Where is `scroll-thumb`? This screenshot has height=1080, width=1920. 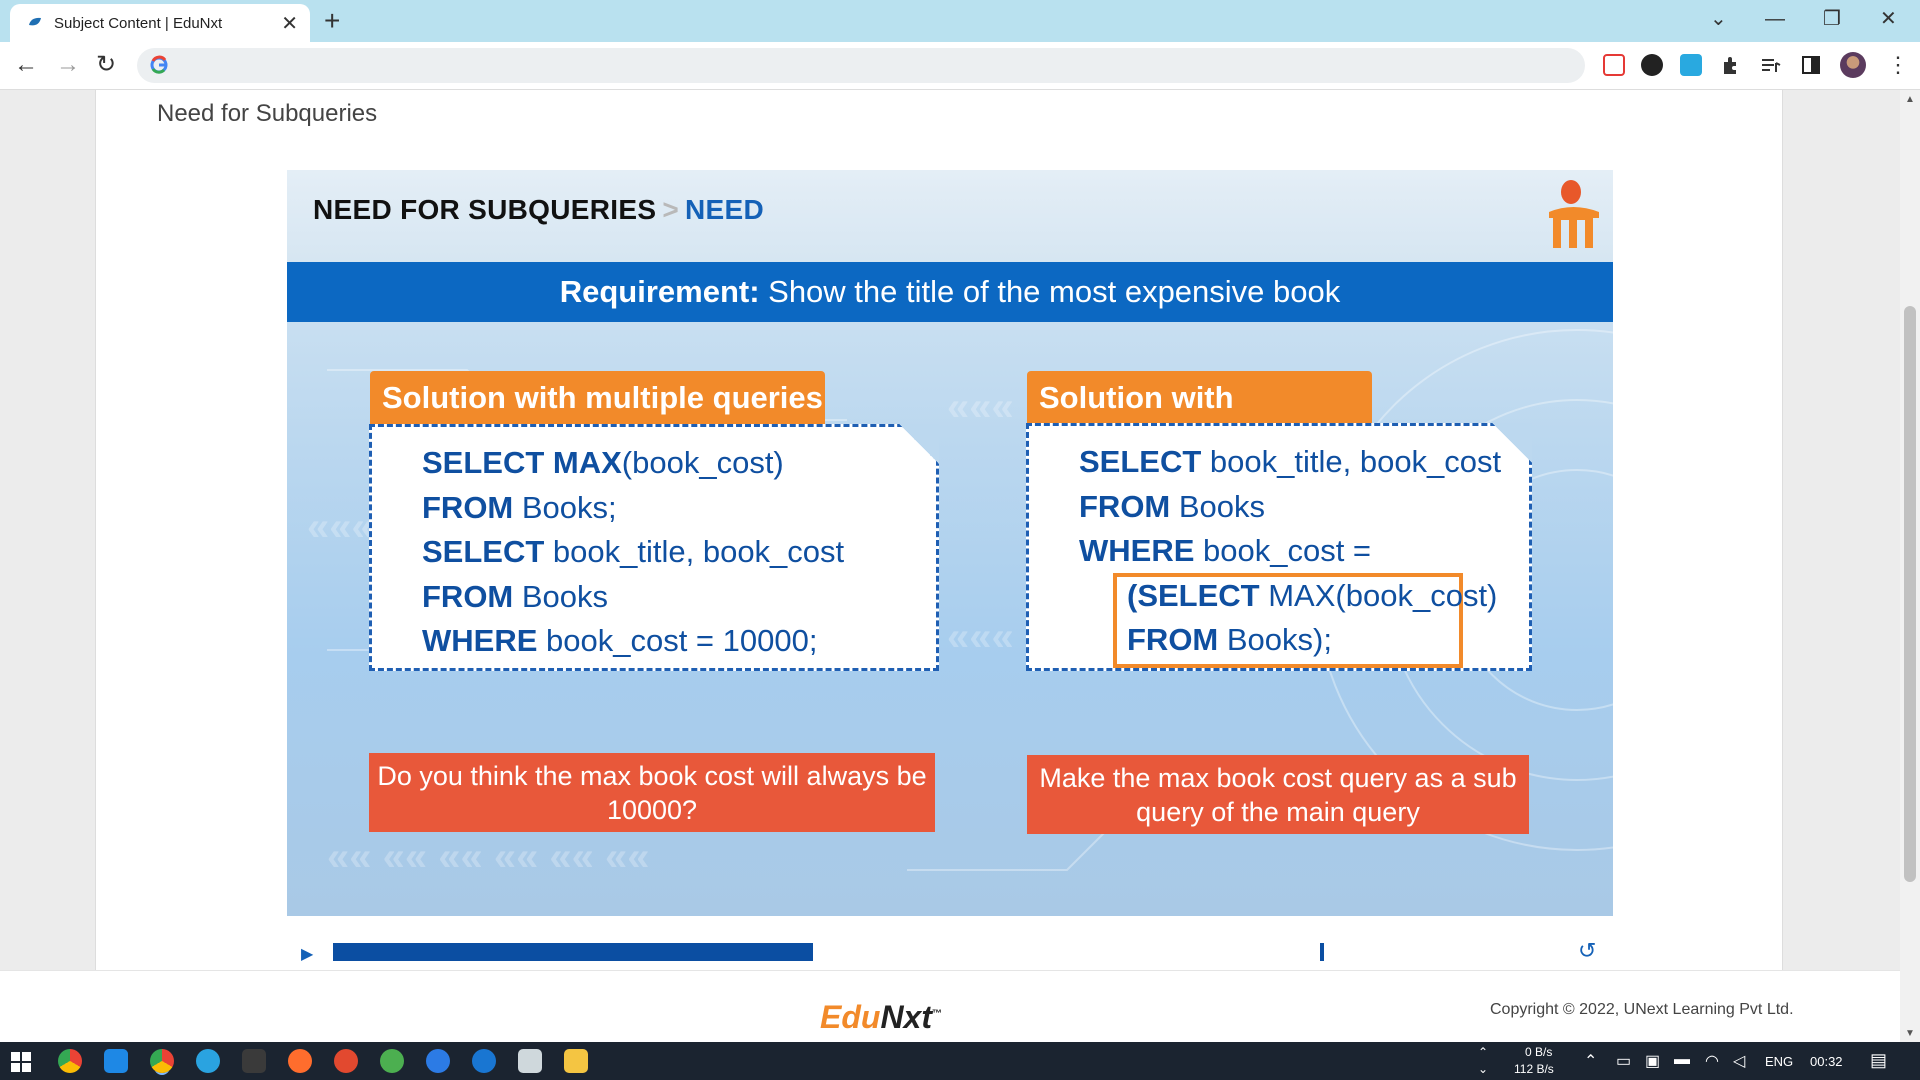
scroll-thumb is located at coordinates (1910, 594).